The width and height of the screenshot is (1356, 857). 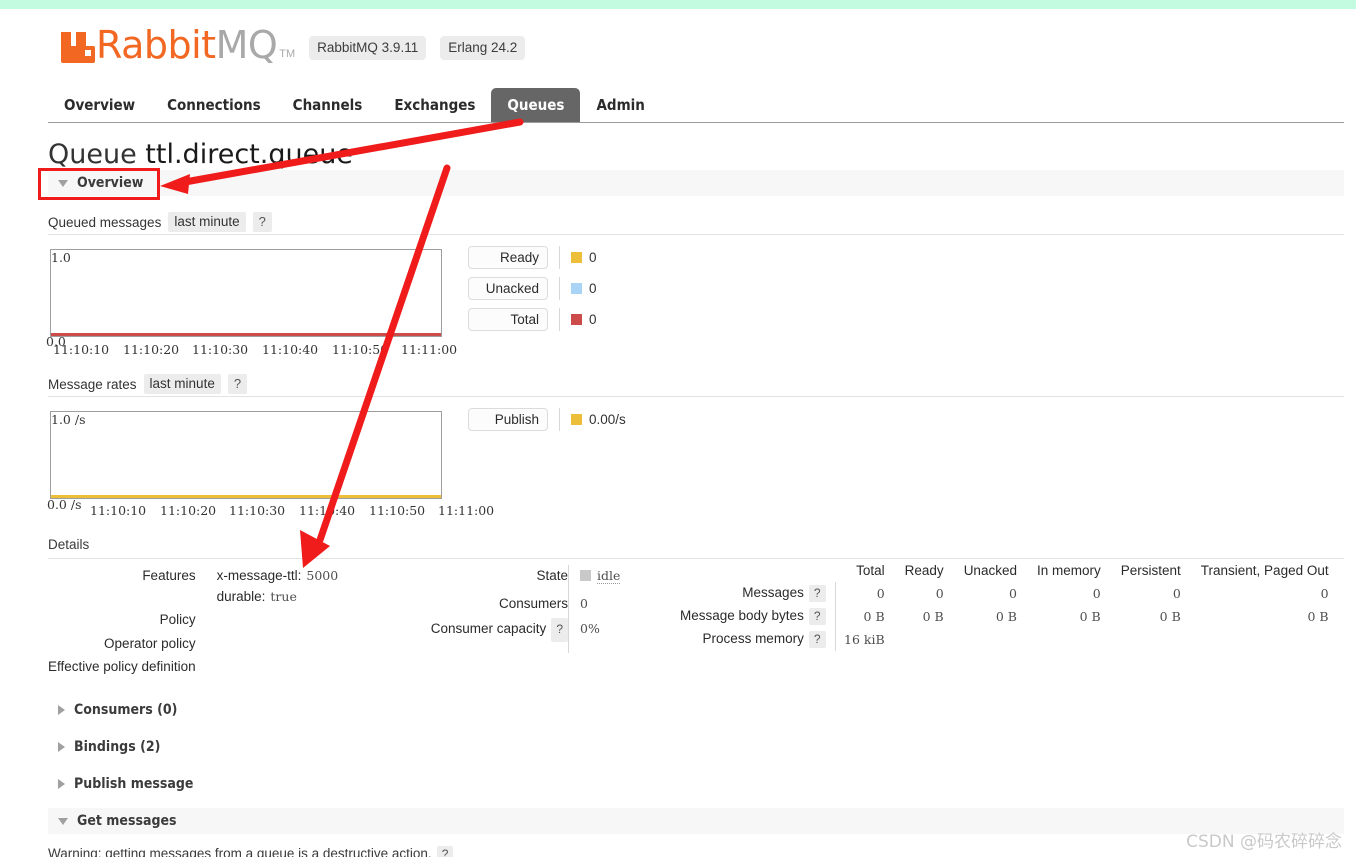 I want to click on body-bytes-total-value: 0 B, so click(x=874, y=616).